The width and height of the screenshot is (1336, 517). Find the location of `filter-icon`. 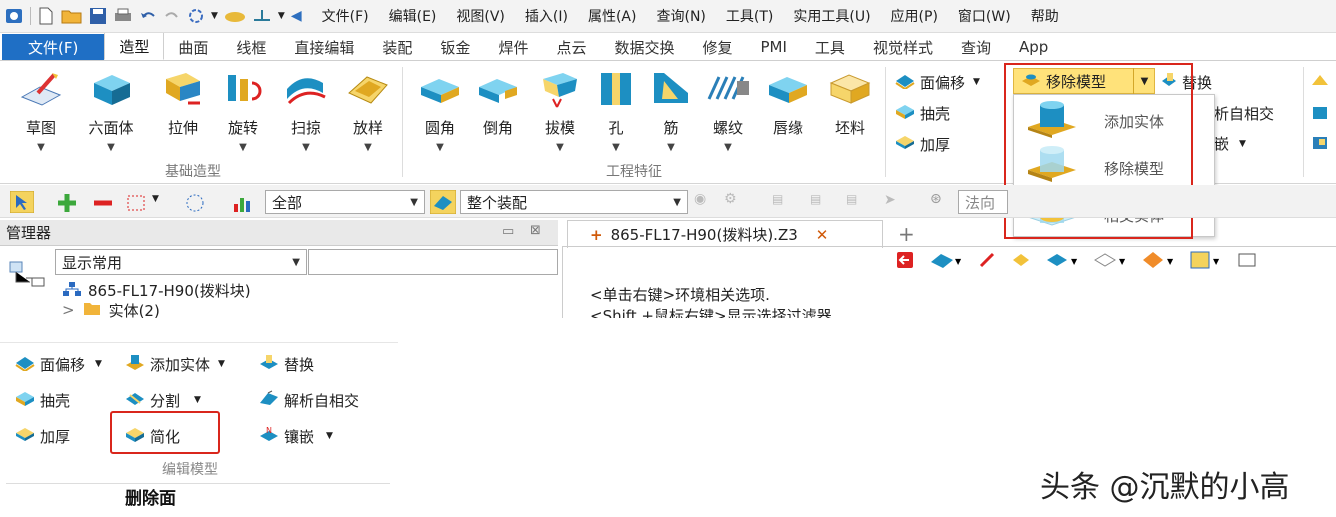

filter-icon is located at coordinates (243, 205).